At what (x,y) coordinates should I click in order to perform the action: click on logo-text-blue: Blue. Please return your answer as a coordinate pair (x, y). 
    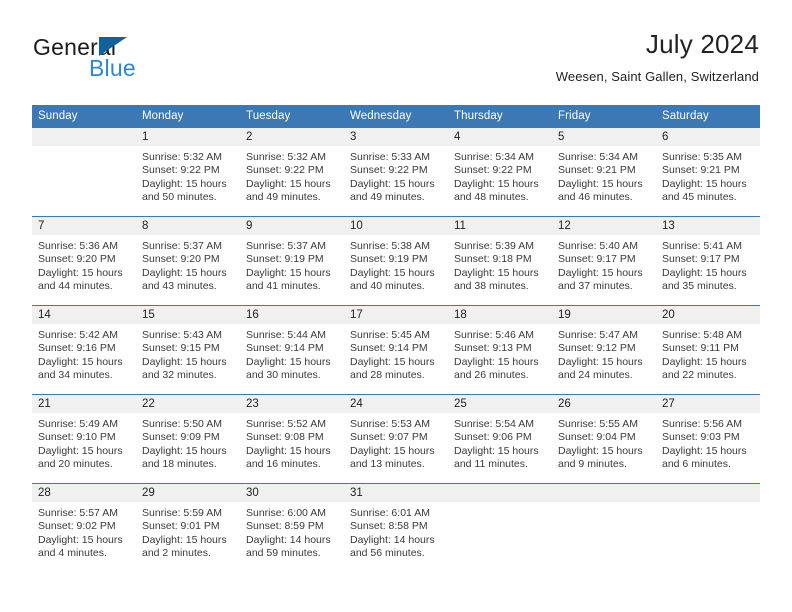
    Looking at the image, I should click on (112, 68).